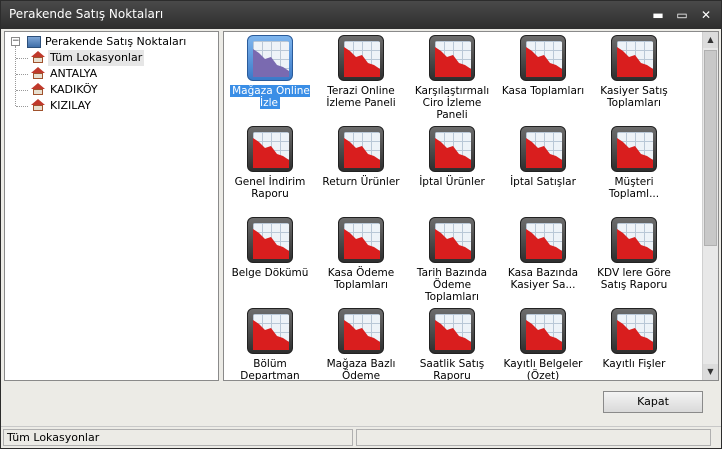 Image resolution: width=722 pixels, height=449 pixels. Describe the element at coordinates (270, 369) in the screenshot. I see `tile-label: Bölüm Departman Satışları` at that location.